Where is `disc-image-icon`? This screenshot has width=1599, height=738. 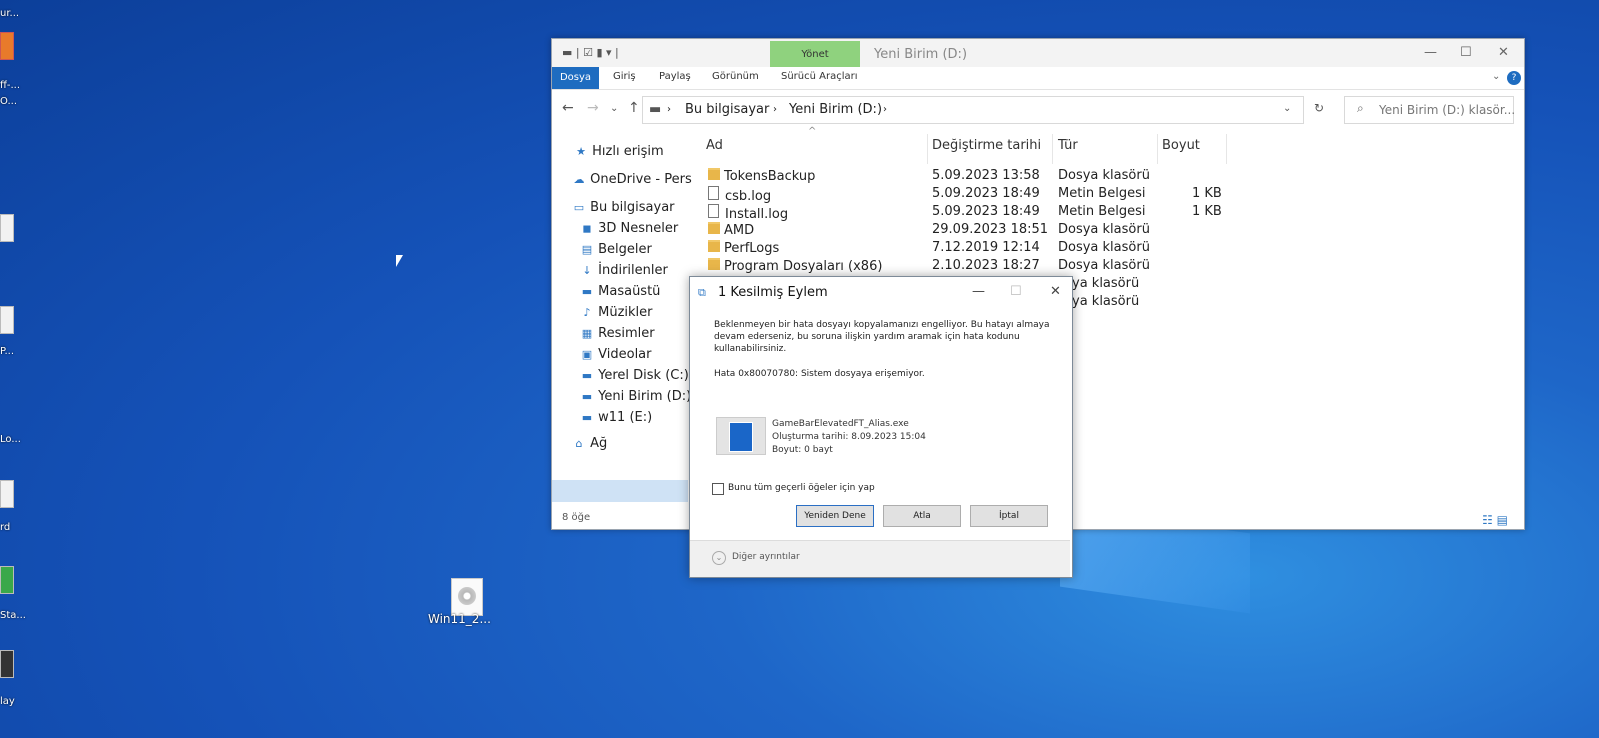 disc-image-icon is located at coordinates (467, 597).